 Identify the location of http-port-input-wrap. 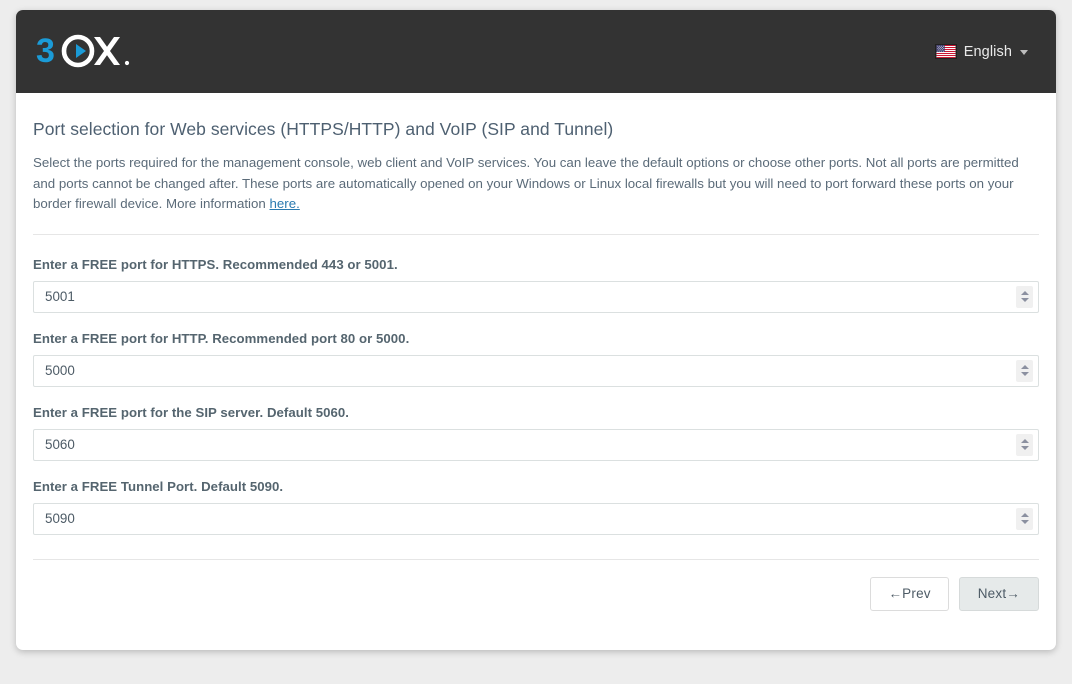
(536, 370).